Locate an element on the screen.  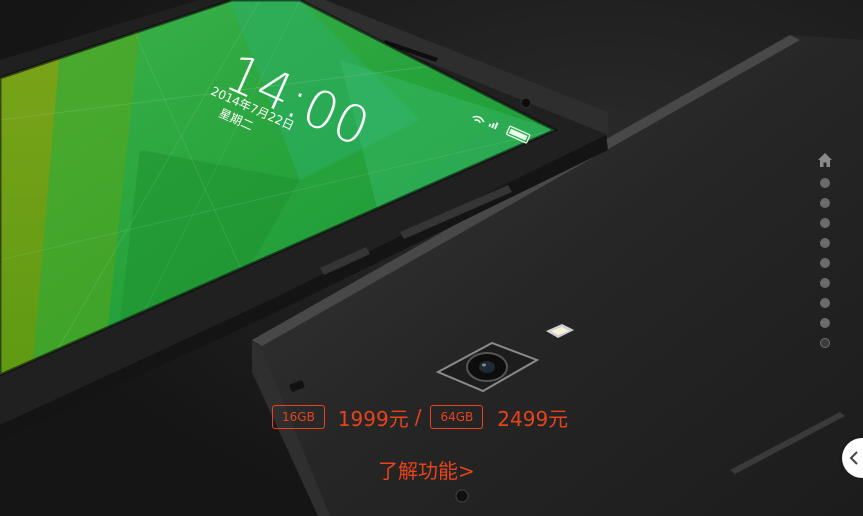
home-icon is located at coordinates (825, 160).